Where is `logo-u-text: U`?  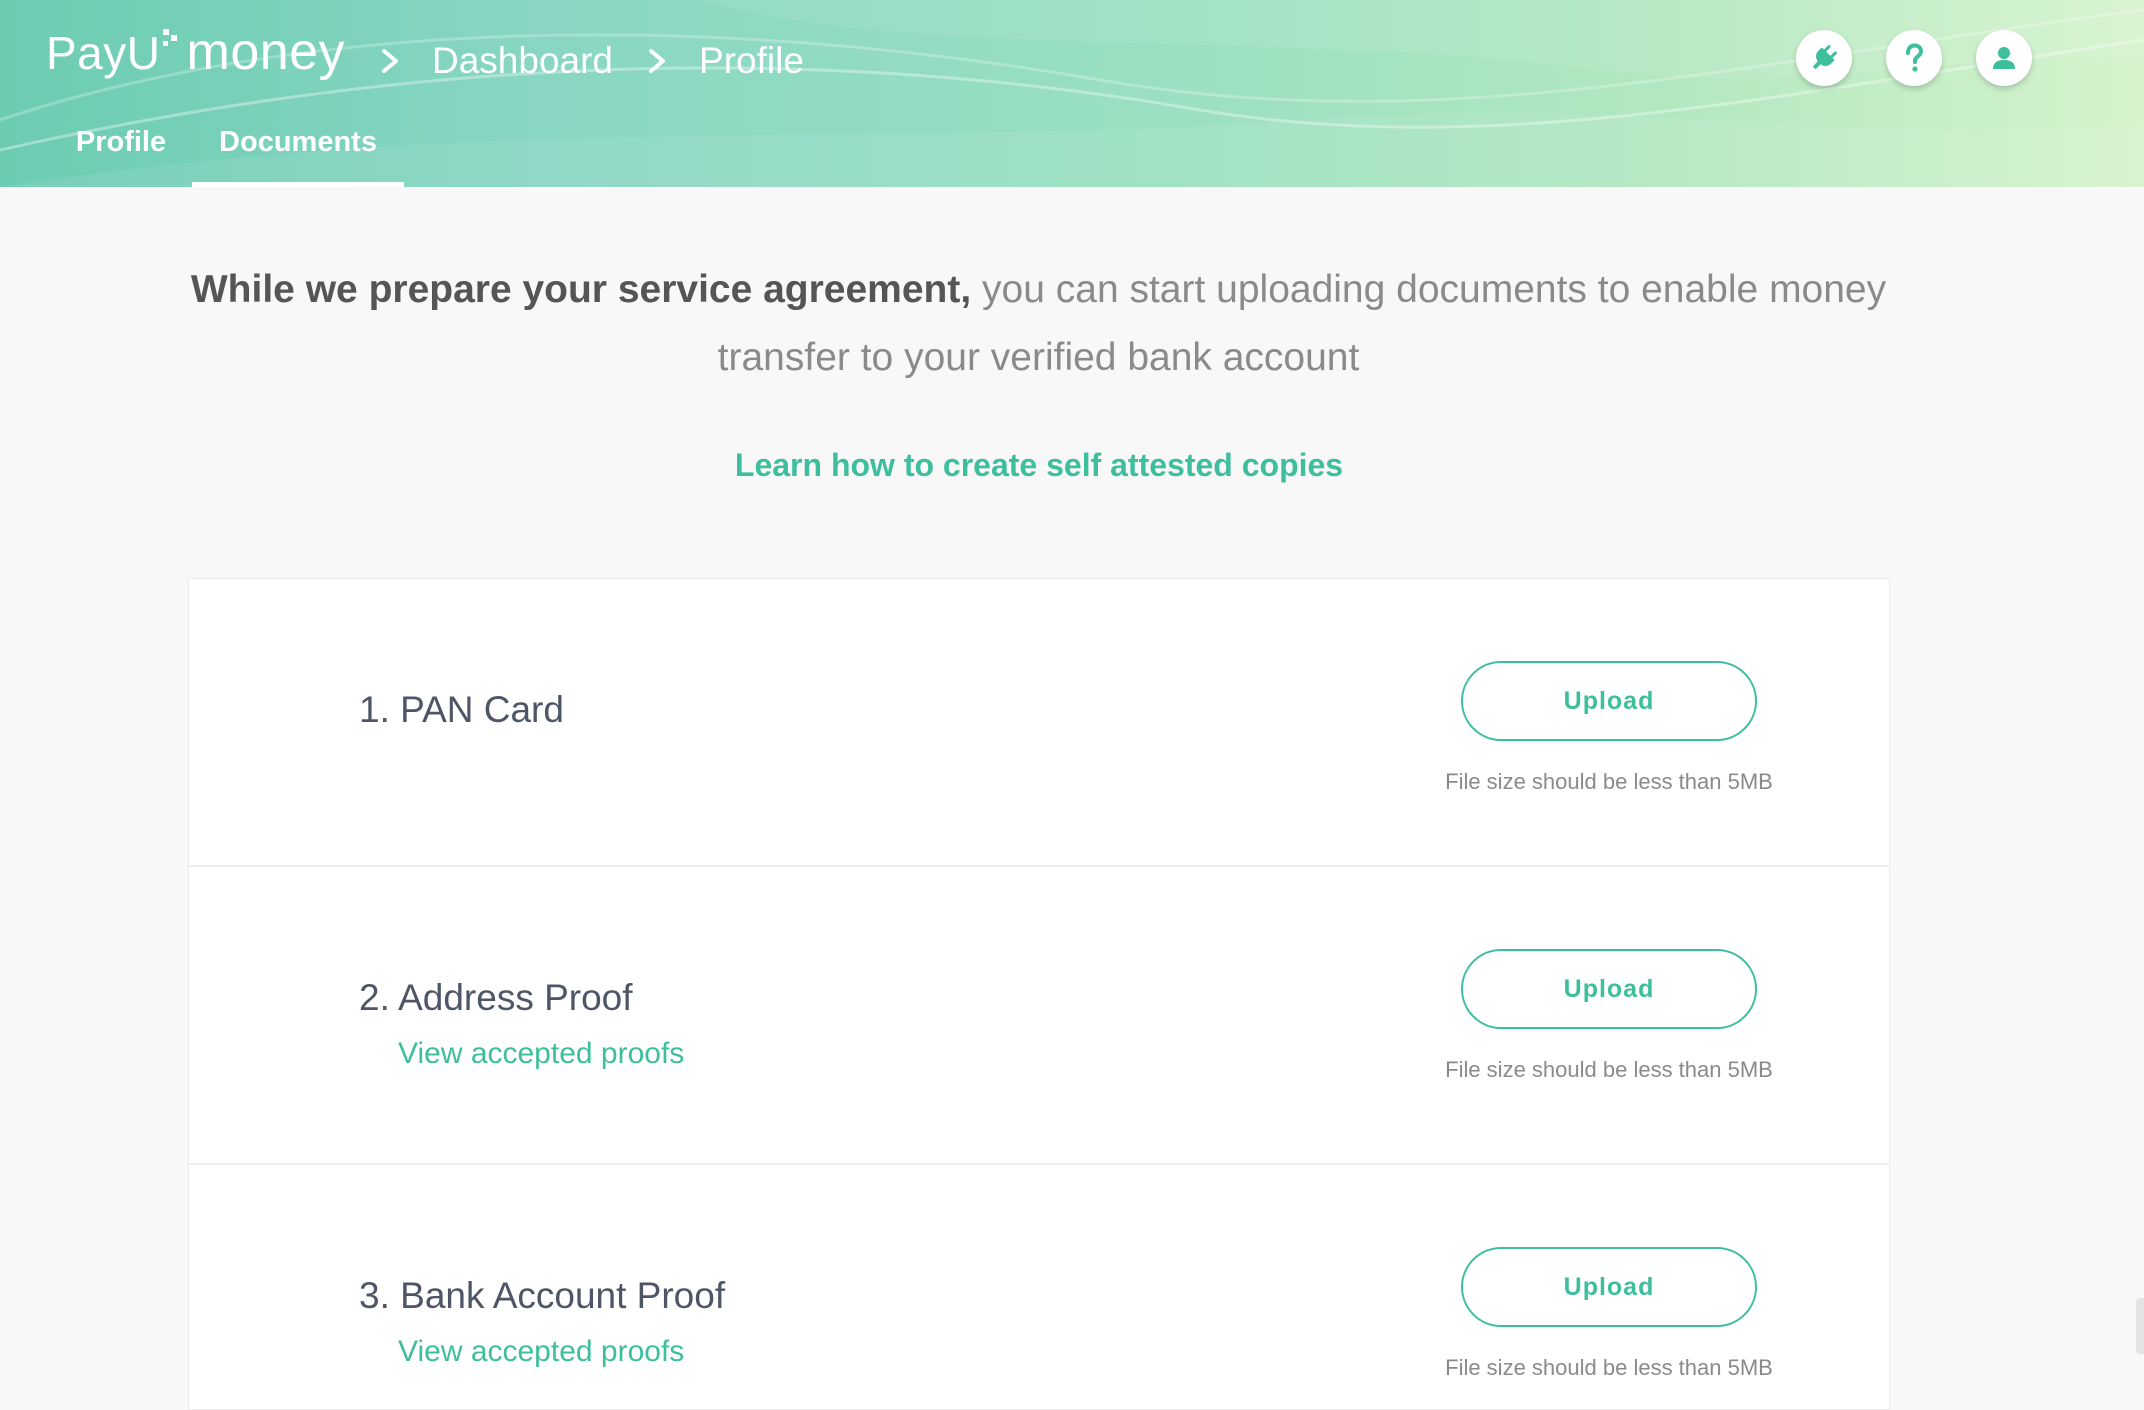 logo-u-text: U is located at coordinates (143, 53).